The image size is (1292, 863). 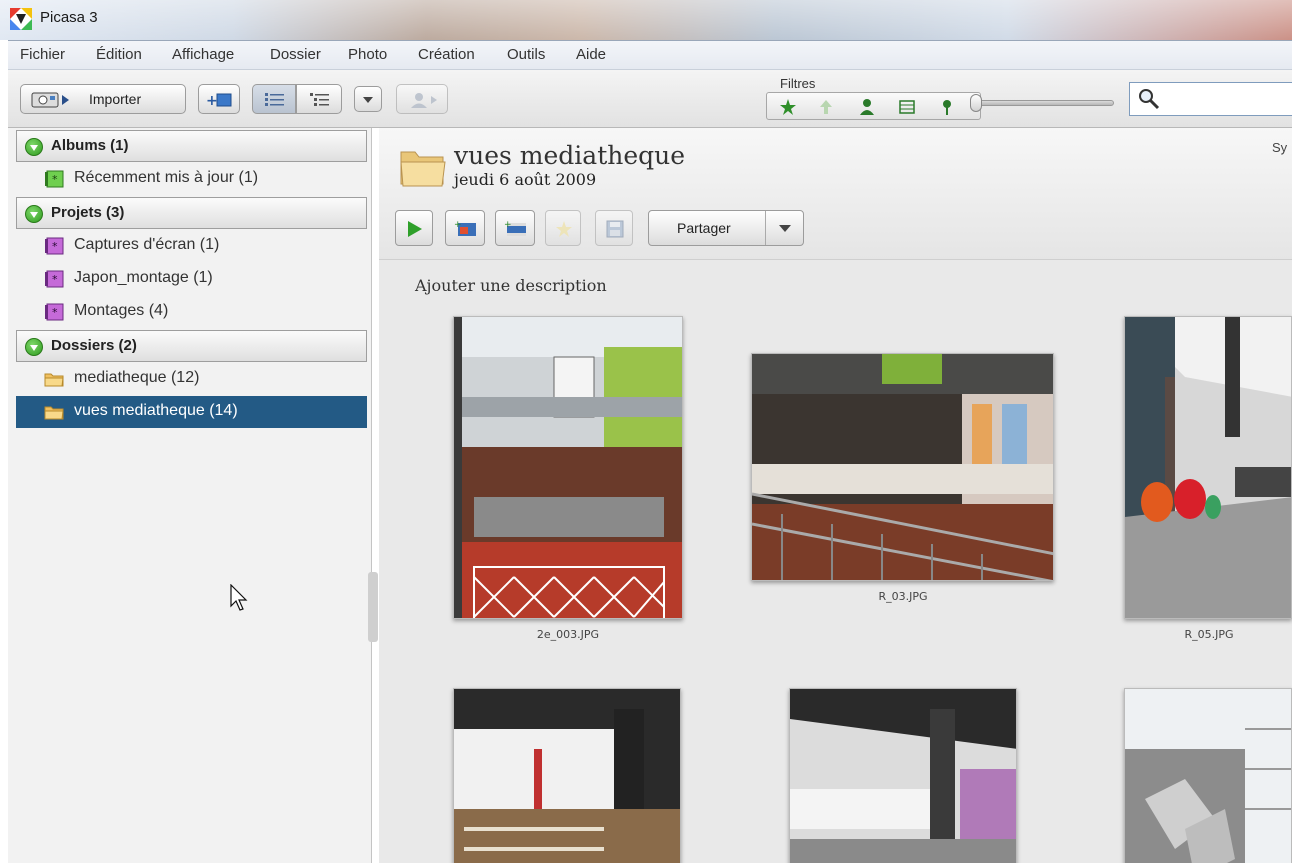 What do you see at coordinates (446, 54) in the screenshot?
I see `menu-creation: Création` at bounding box center [446, 54].